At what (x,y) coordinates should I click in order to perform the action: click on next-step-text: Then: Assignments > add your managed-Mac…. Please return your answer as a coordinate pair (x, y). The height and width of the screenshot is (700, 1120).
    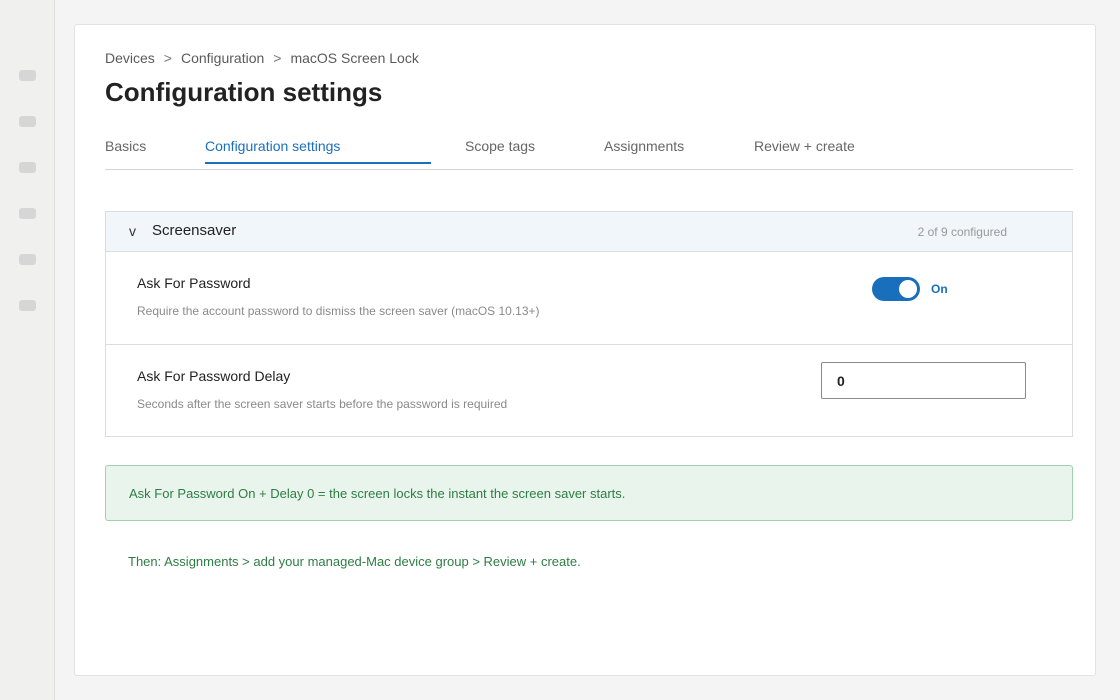
    Looking at the image, I should click on (354, 561).